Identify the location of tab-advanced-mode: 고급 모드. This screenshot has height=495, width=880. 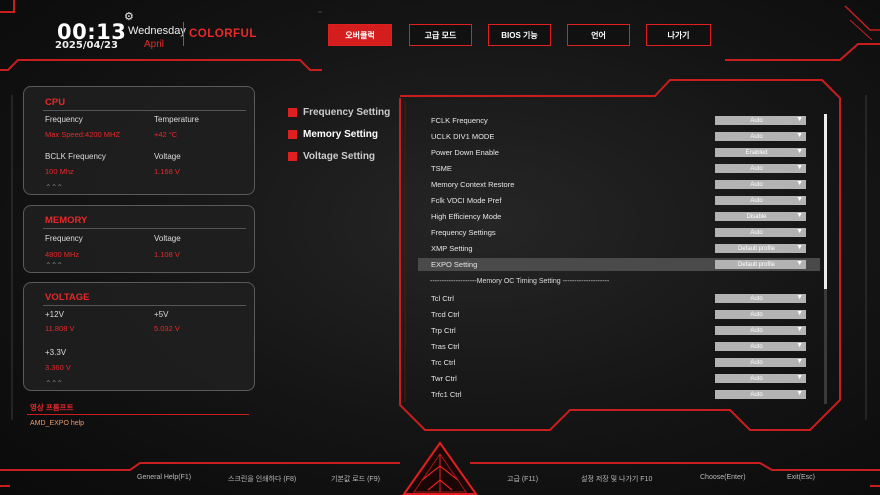
(440, 35).